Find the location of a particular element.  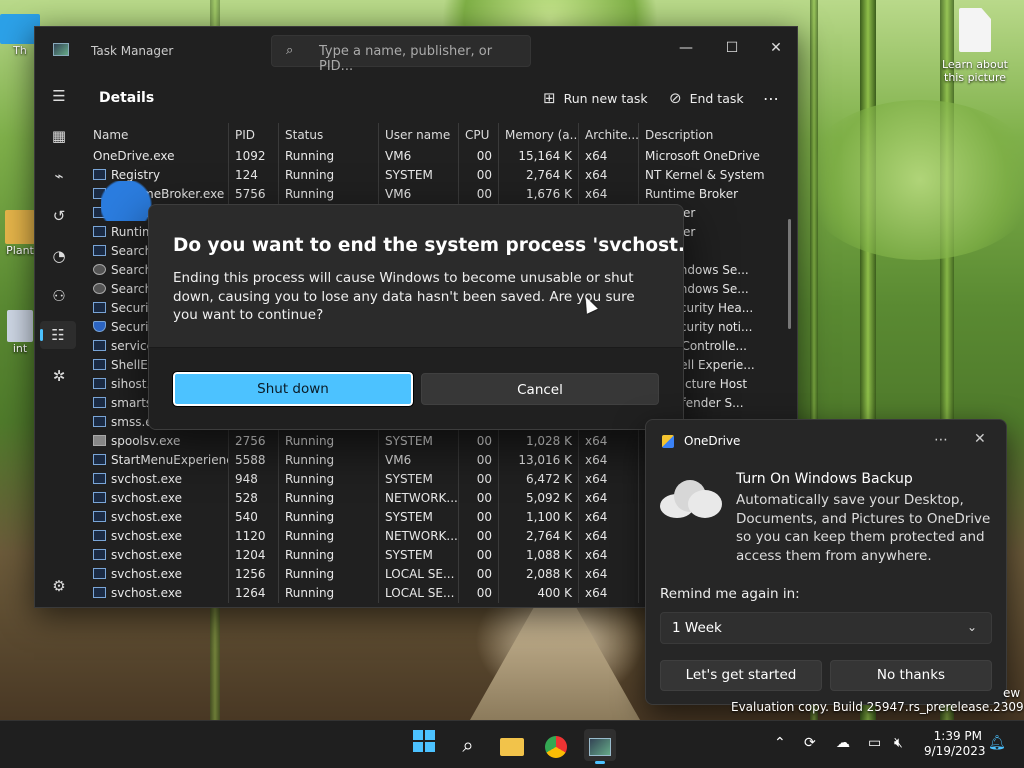

cell-mem: 1,028 K is located at coordinates (539, 441).